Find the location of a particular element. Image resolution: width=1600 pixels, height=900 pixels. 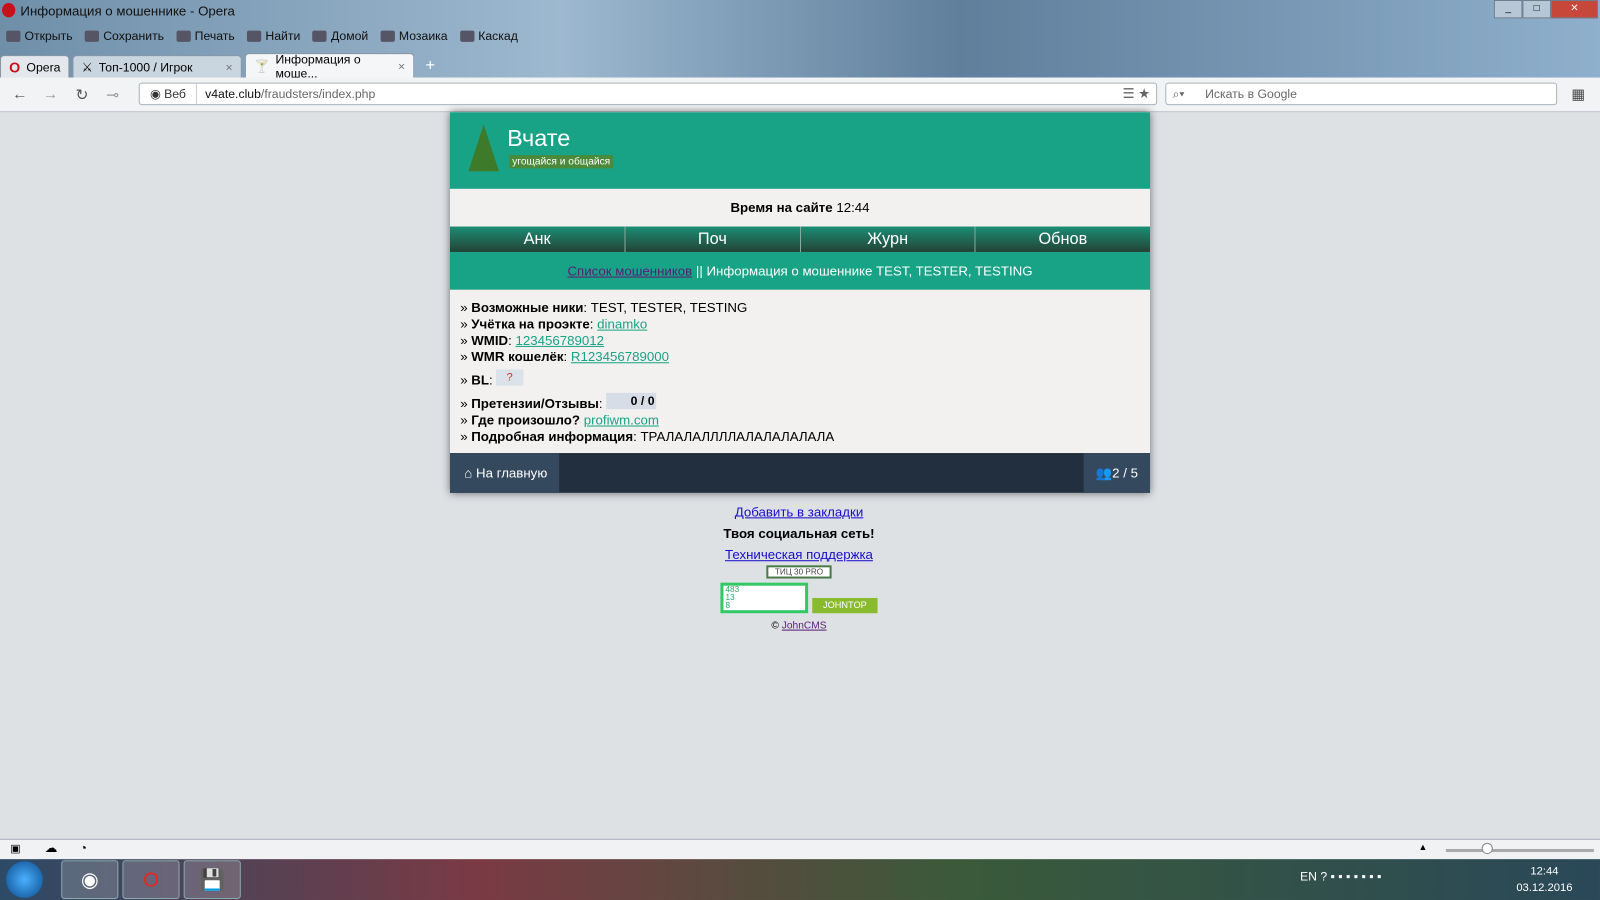

site-nav: Анк Поч Журн Обнов is located at coordinates (799, 239).